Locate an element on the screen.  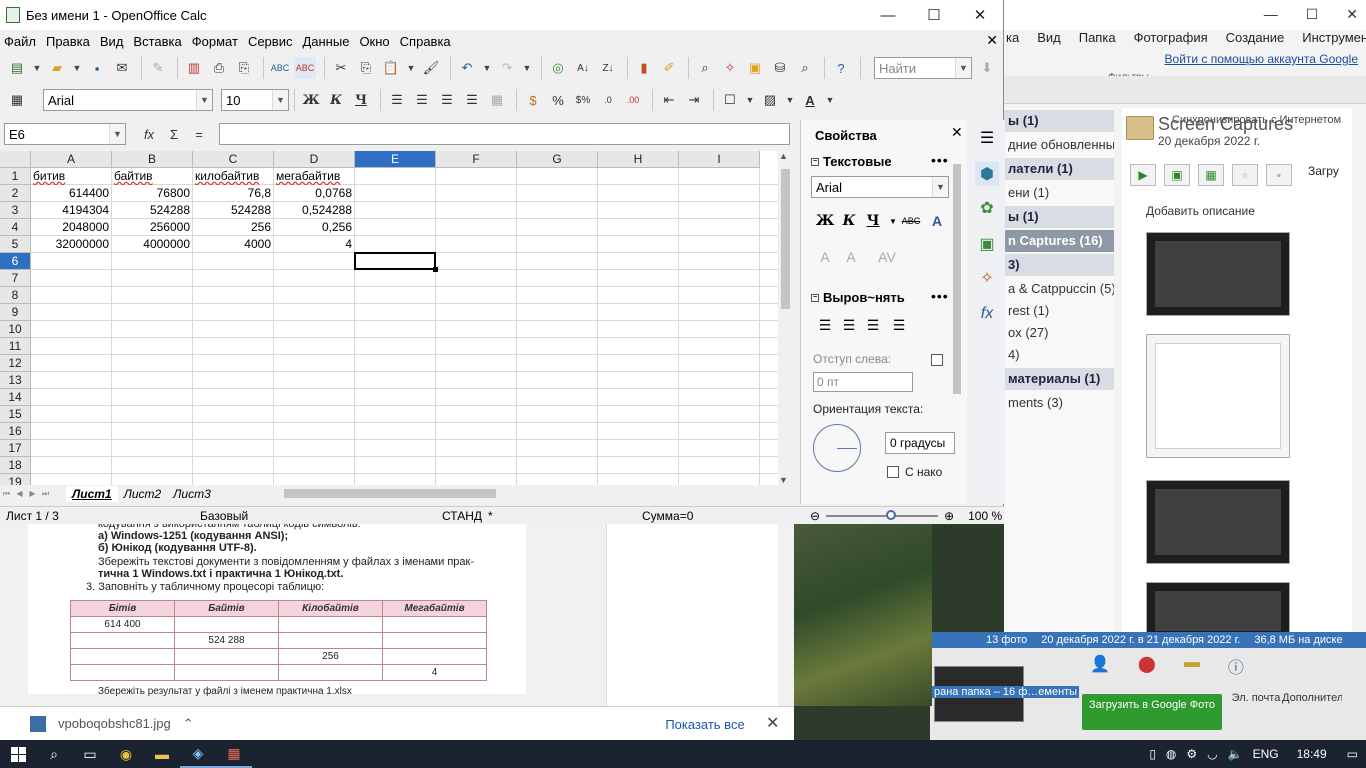
tab-sheet3: Лист3 is located at coordinates (192, 494).